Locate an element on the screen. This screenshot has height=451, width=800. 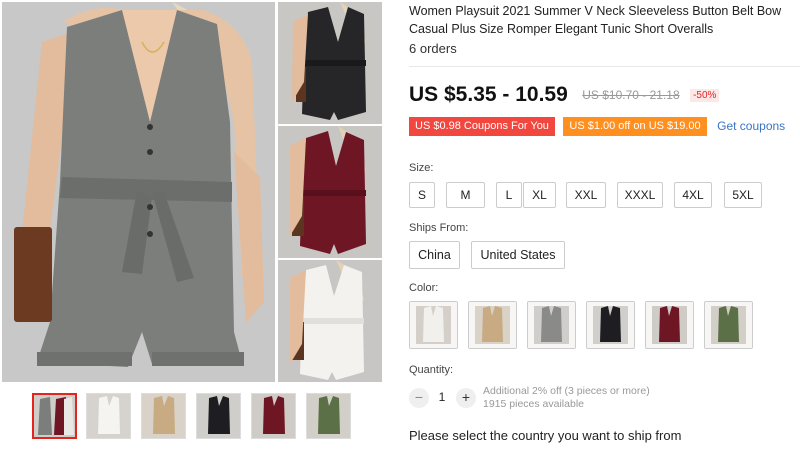
color-swatch-white is located at coordinates (433, 325).